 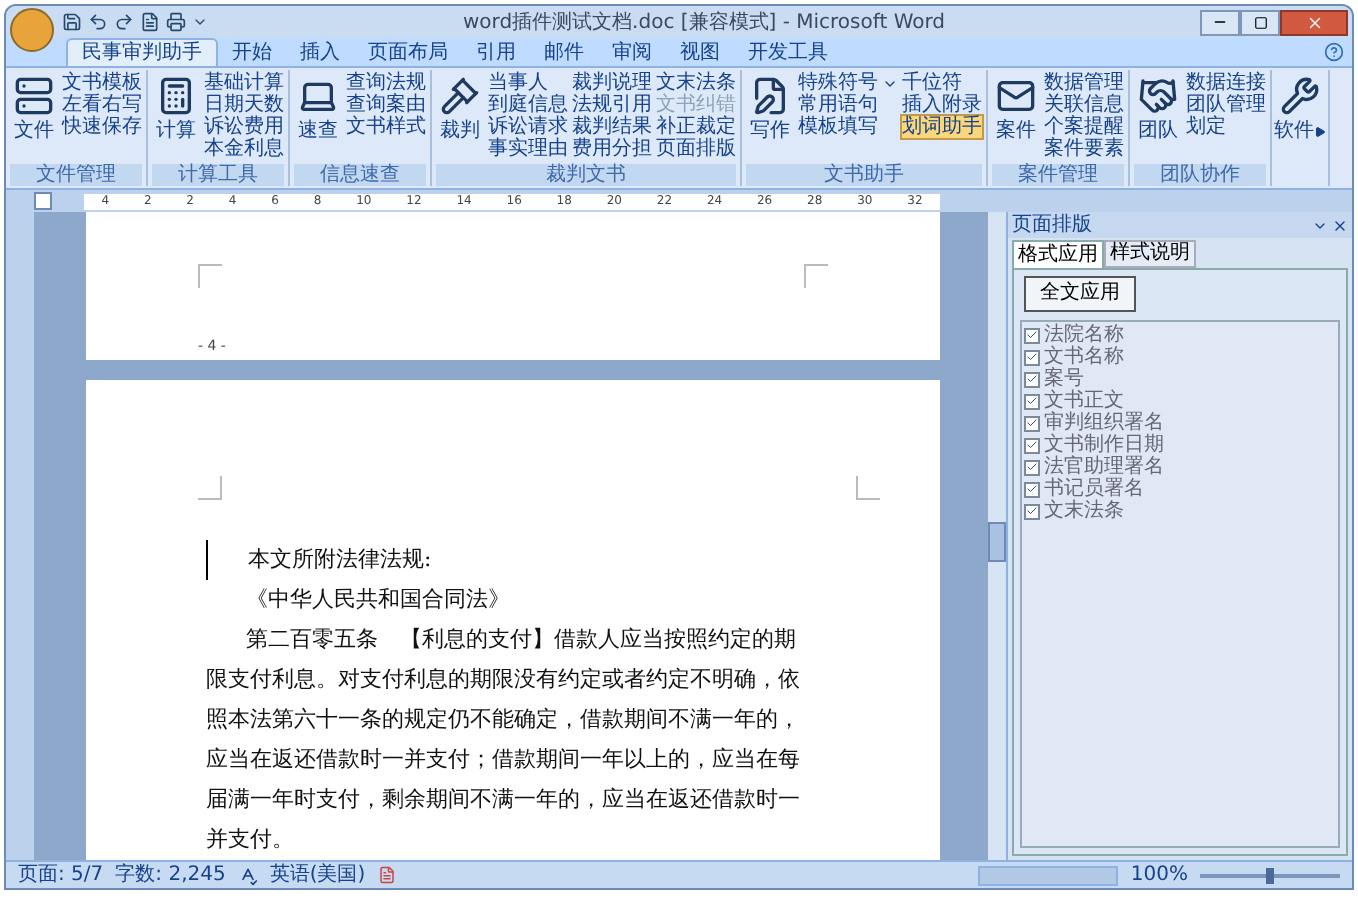 What do you see at coordinates (1084, 357) in the screenshot?
I see `checkbox-label: 文书名称` at bounding box center [1084, 357].